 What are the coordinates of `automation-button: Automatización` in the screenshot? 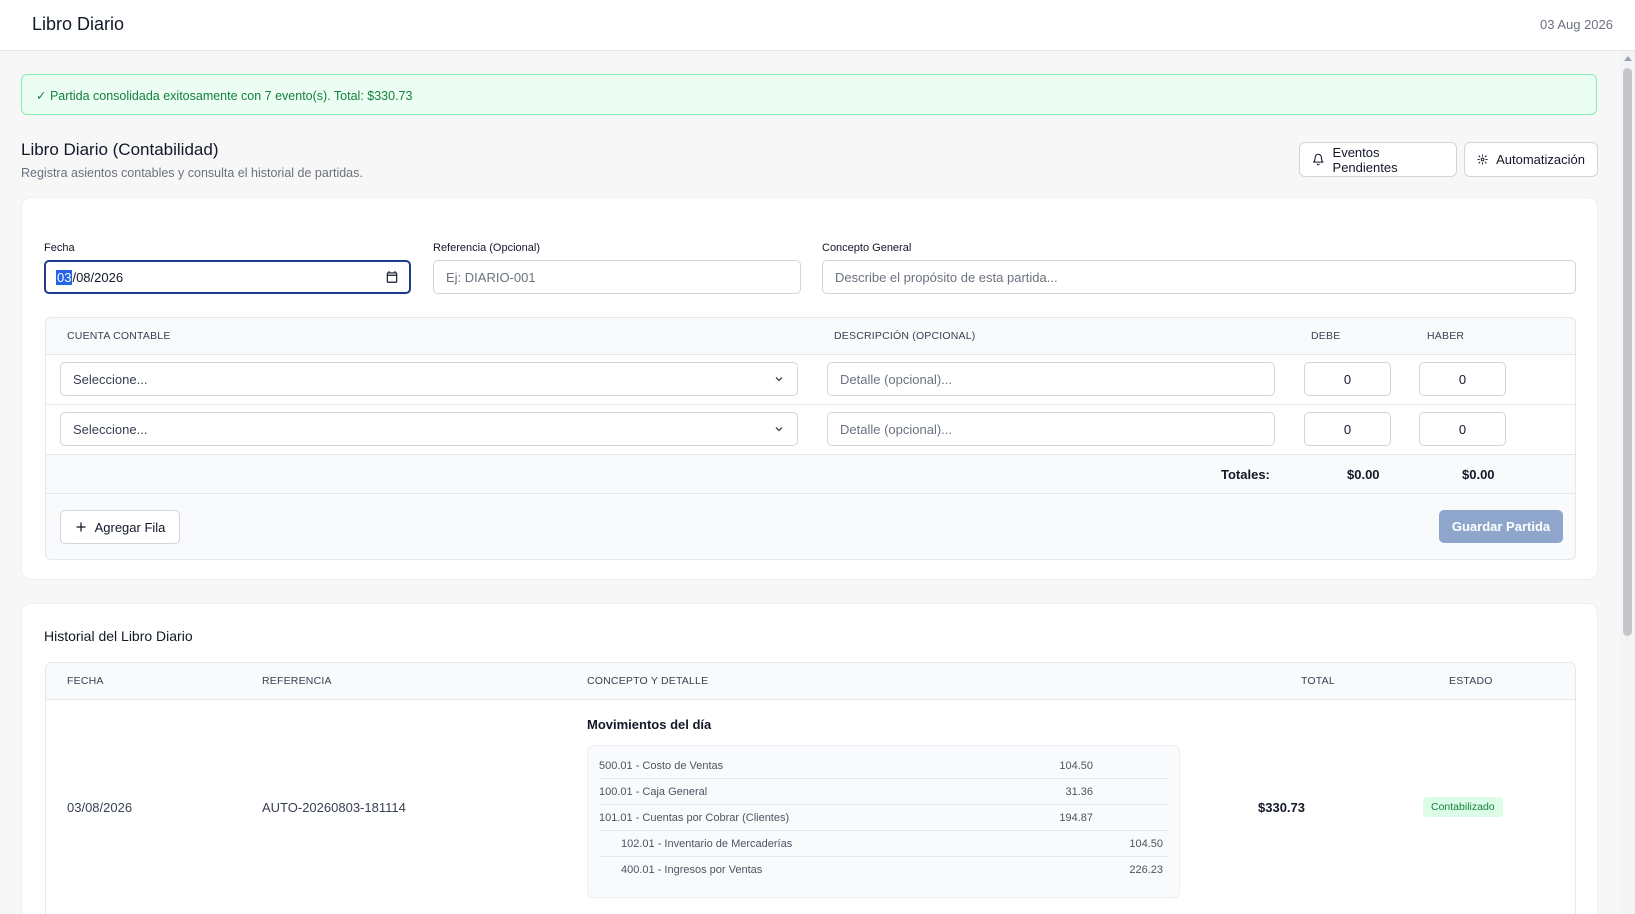 It's located at (1531, 159).